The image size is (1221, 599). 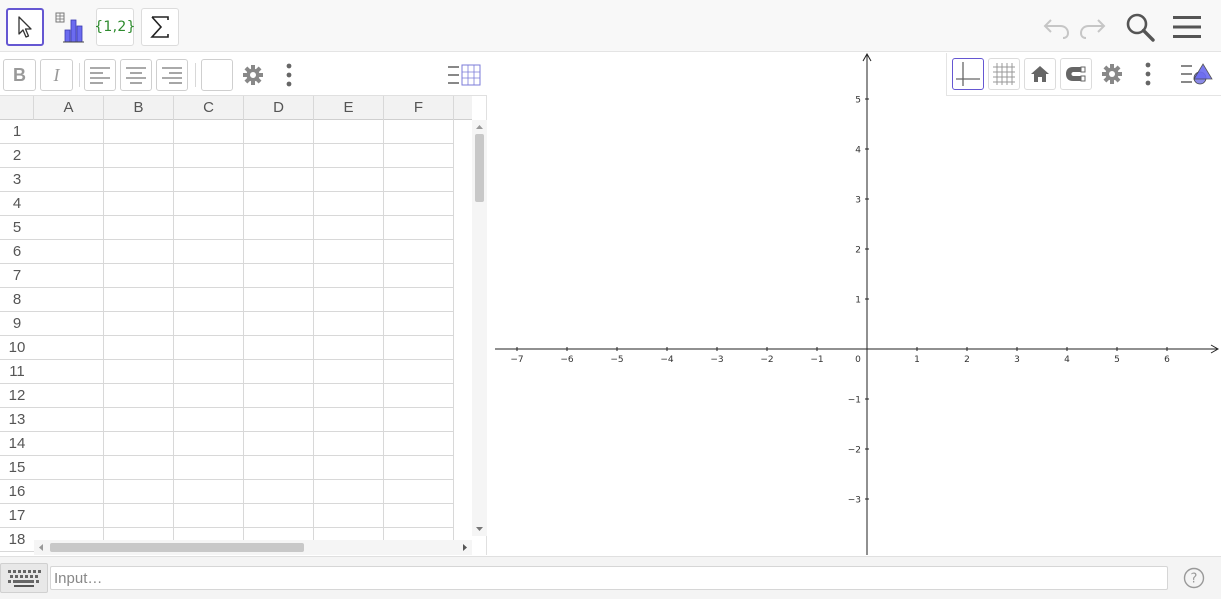 I want to click on cell-e2, so click(x=349, y=156).